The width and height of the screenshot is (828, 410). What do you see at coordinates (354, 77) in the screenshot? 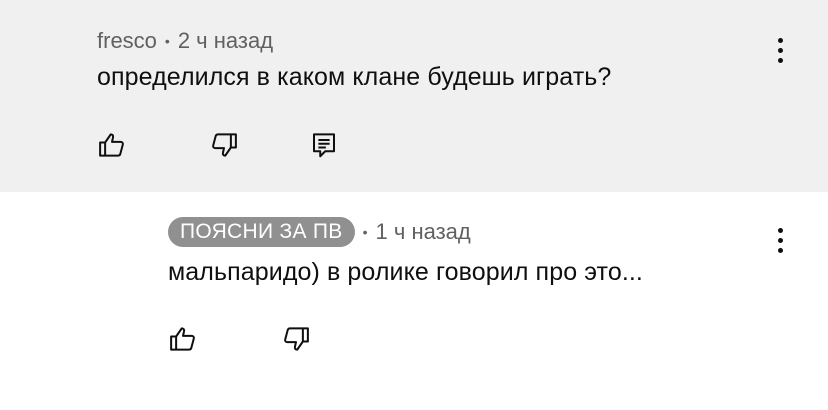
I see `comment-text: определился в каком клане будешь играть?` at bounding box center [354, 77].